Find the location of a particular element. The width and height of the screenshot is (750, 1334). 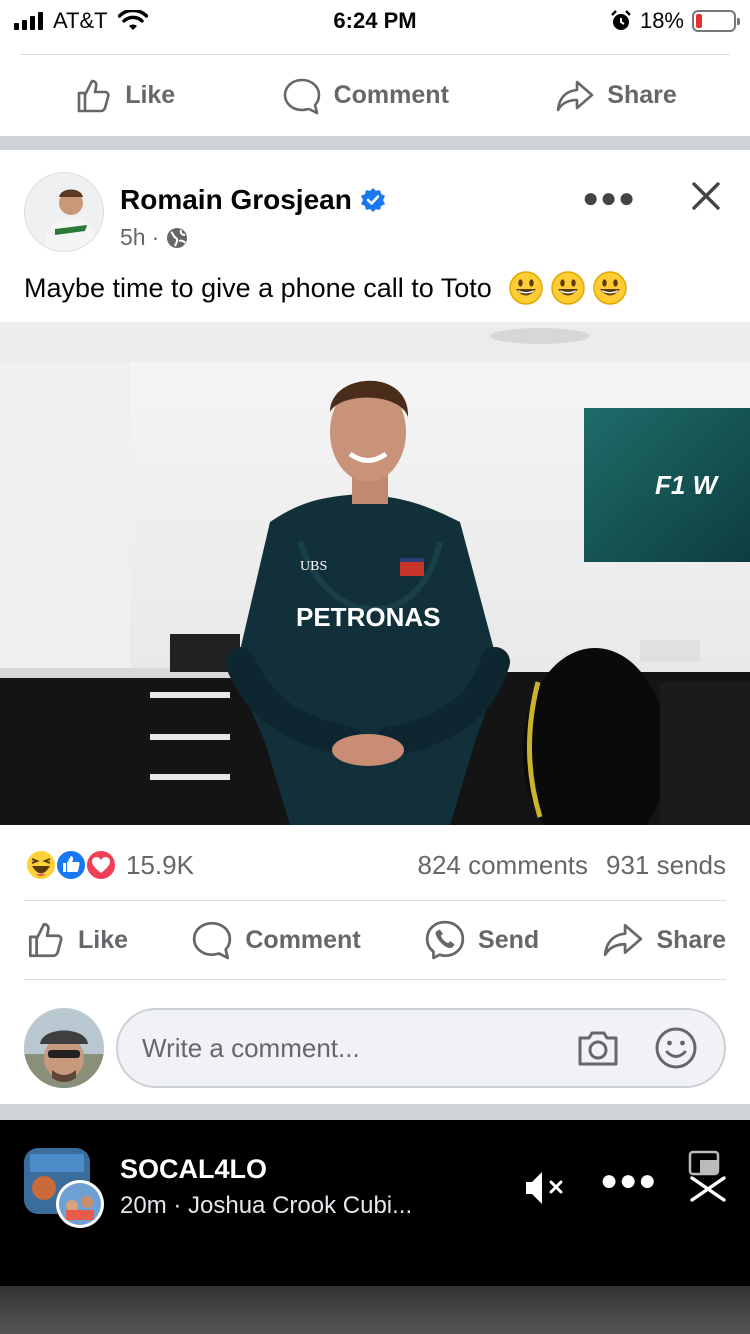

reaction-icons is located at coordinates (70, 865).